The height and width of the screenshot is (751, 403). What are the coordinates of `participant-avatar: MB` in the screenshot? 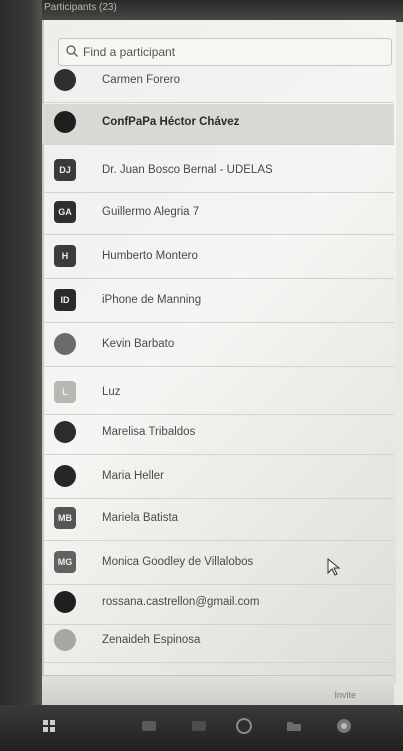 It's located at (65, 518).